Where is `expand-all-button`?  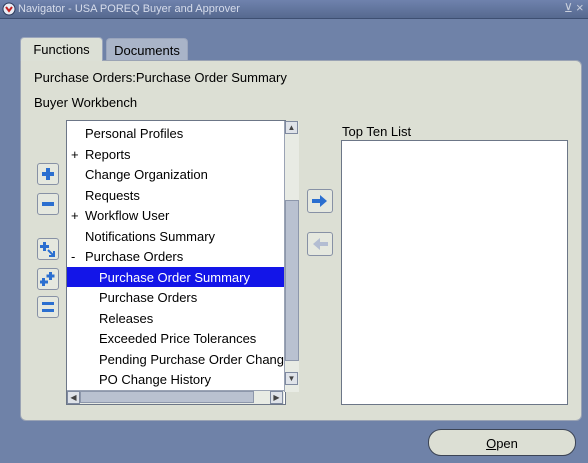 expand-all-button is located at coordinates (48, 279).